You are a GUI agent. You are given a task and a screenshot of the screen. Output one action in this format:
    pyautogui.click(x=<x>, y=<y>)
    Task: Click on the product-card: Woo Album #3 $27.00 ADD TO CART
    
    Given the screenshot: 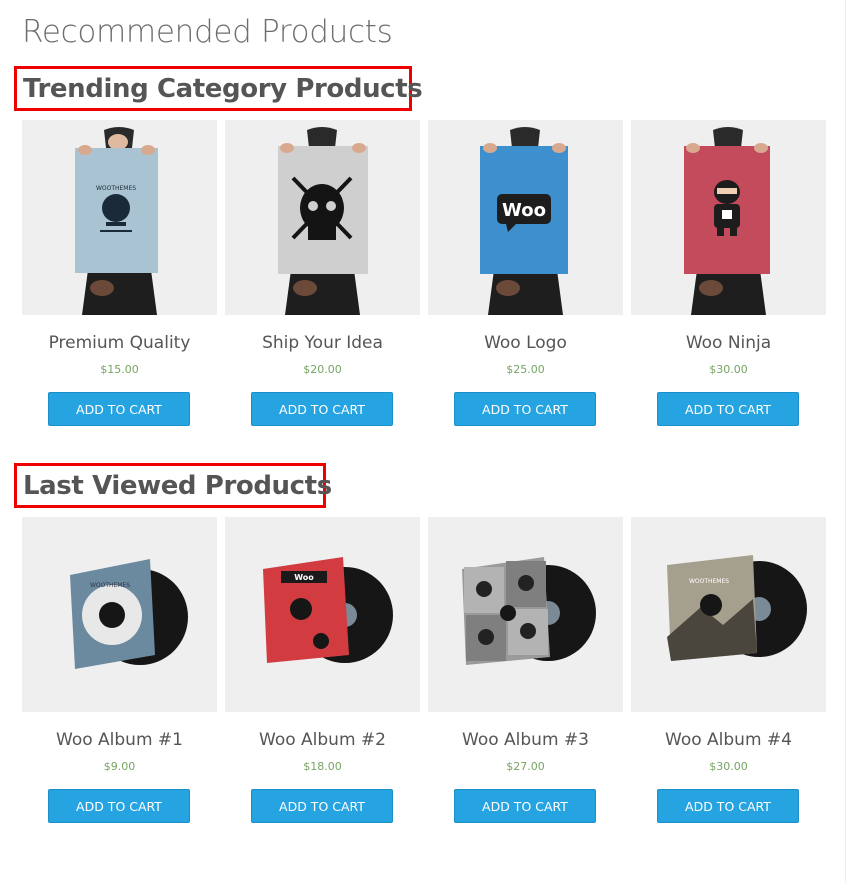 What is the action you would take?
    pyautogui.click(x=525, y=677)
    